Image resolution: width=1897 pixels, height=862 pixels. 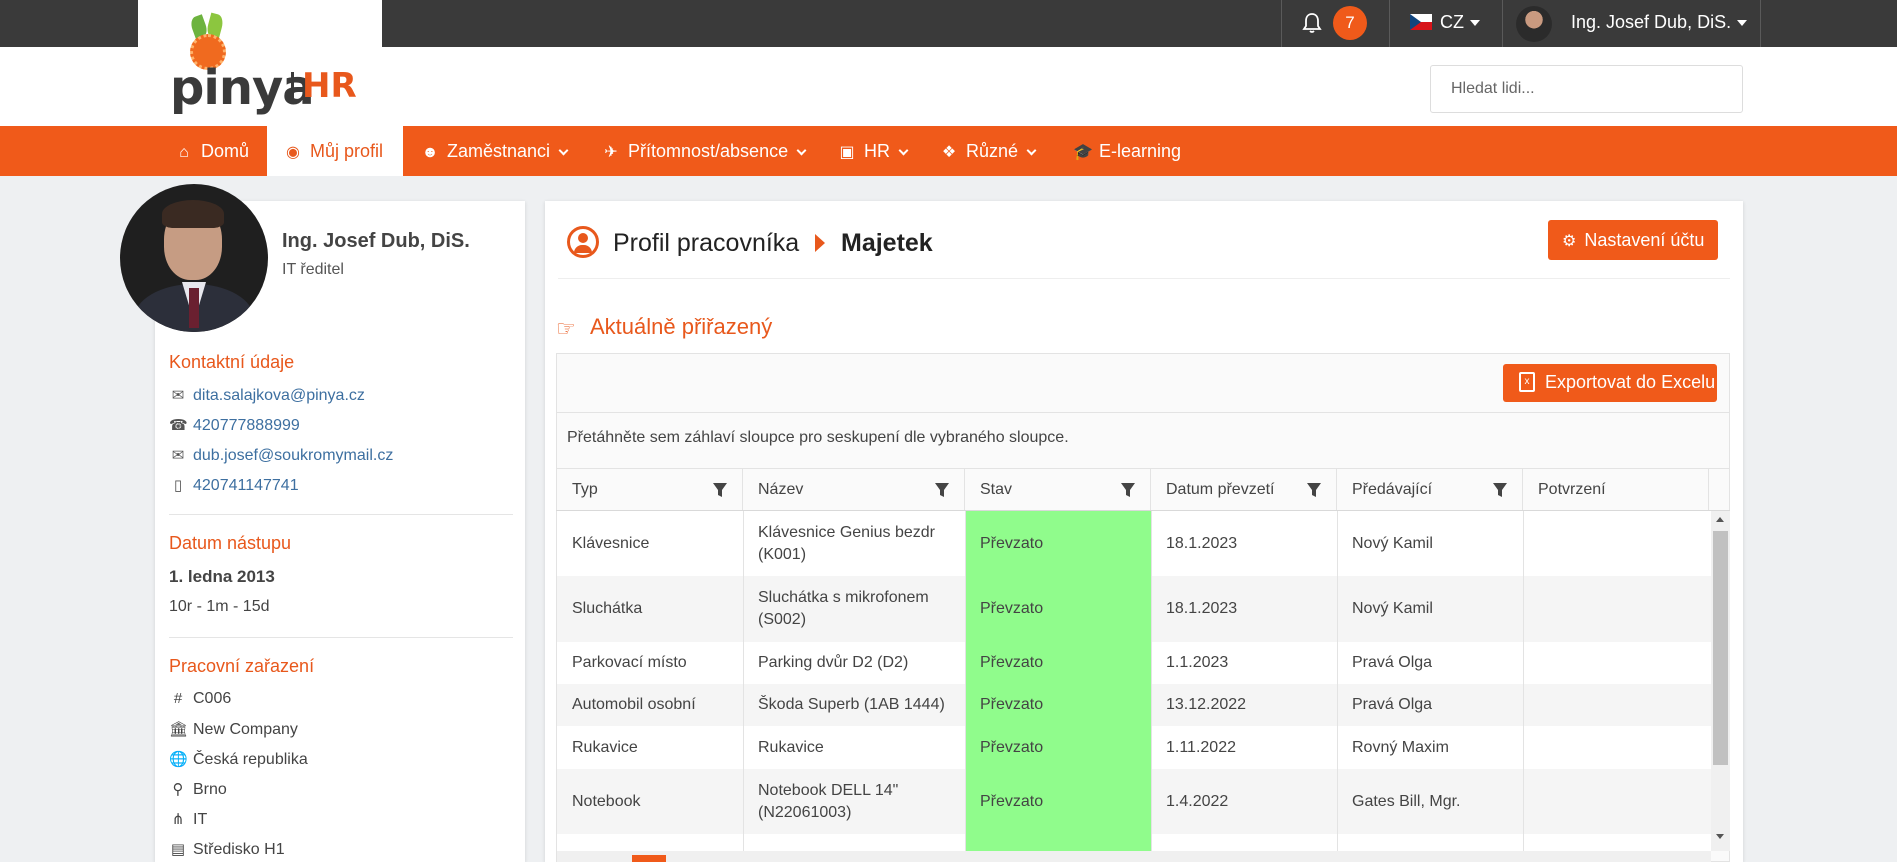 I want to click on nav-elearning: 🎓 E-learning, so click(x=1127, y=151).